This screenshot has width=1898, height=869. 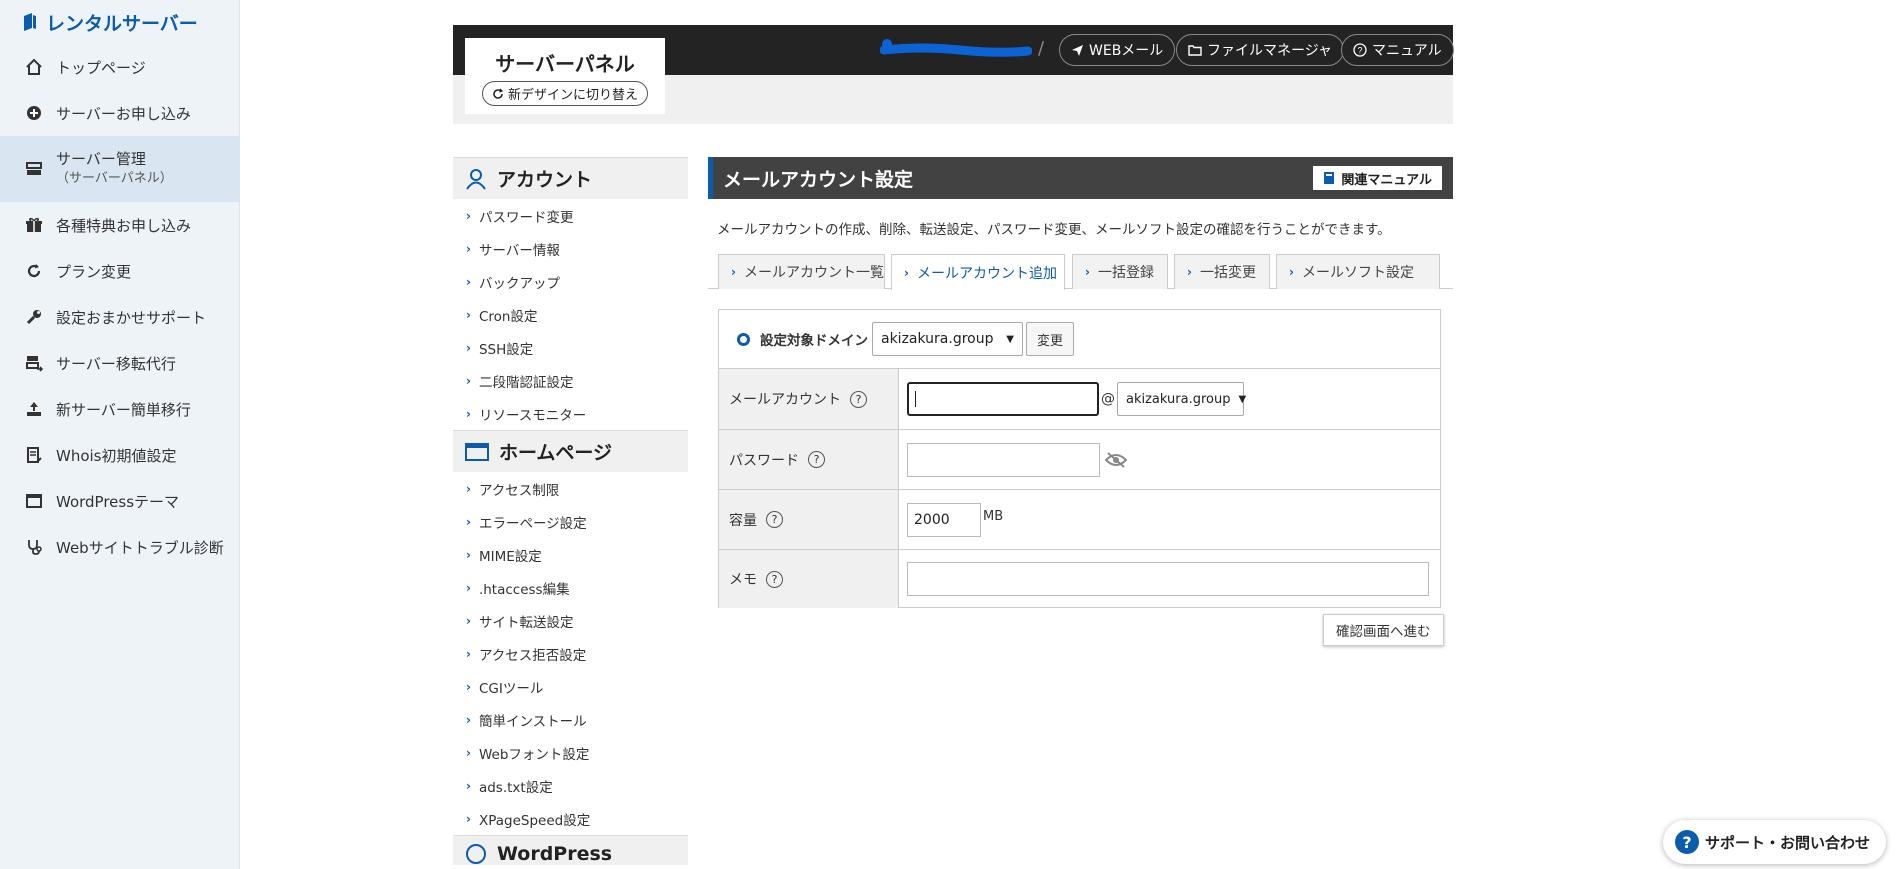 I want to click on side-link: › 二段階認証設定, so click(x=570, y=380).